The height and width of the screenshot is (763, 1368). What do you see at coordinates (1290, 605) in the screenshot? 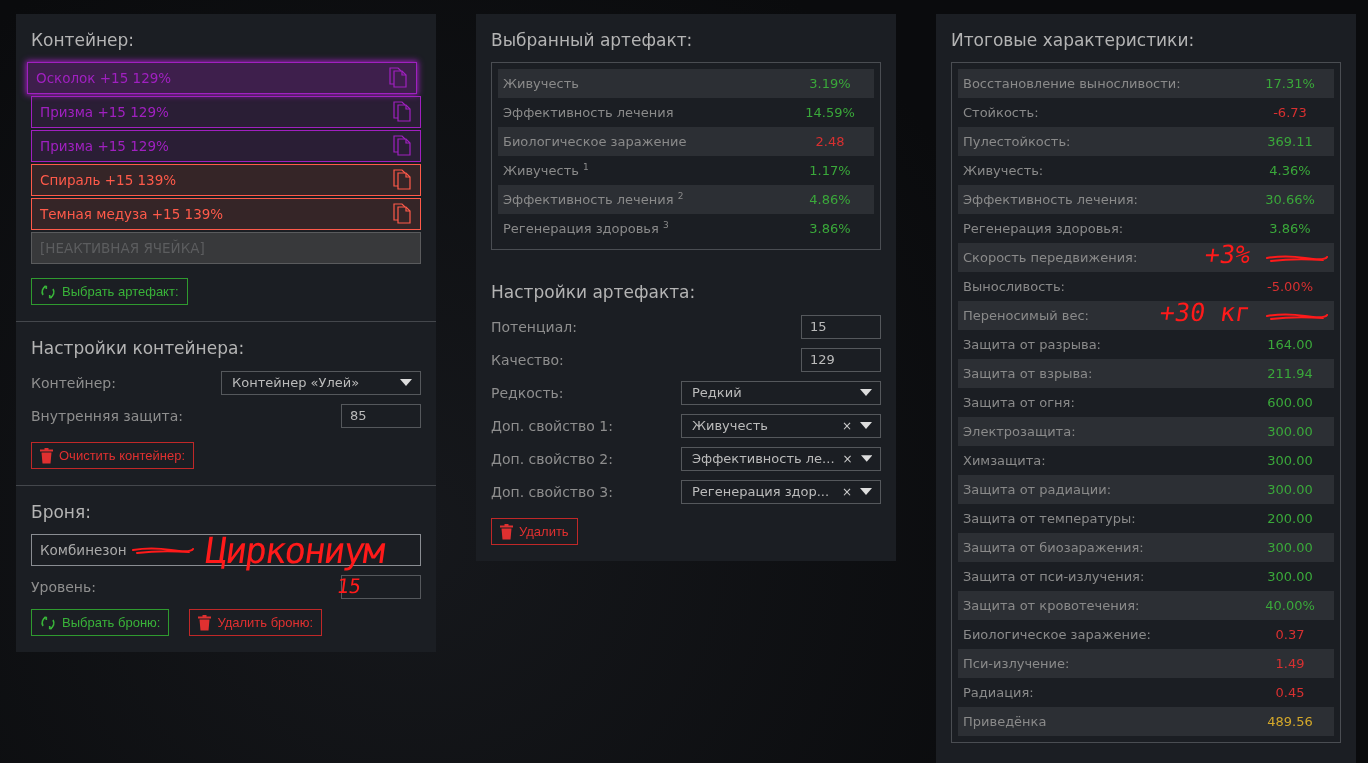
I see `stat-value: 40.00%` at bounding box center [1290, 605].